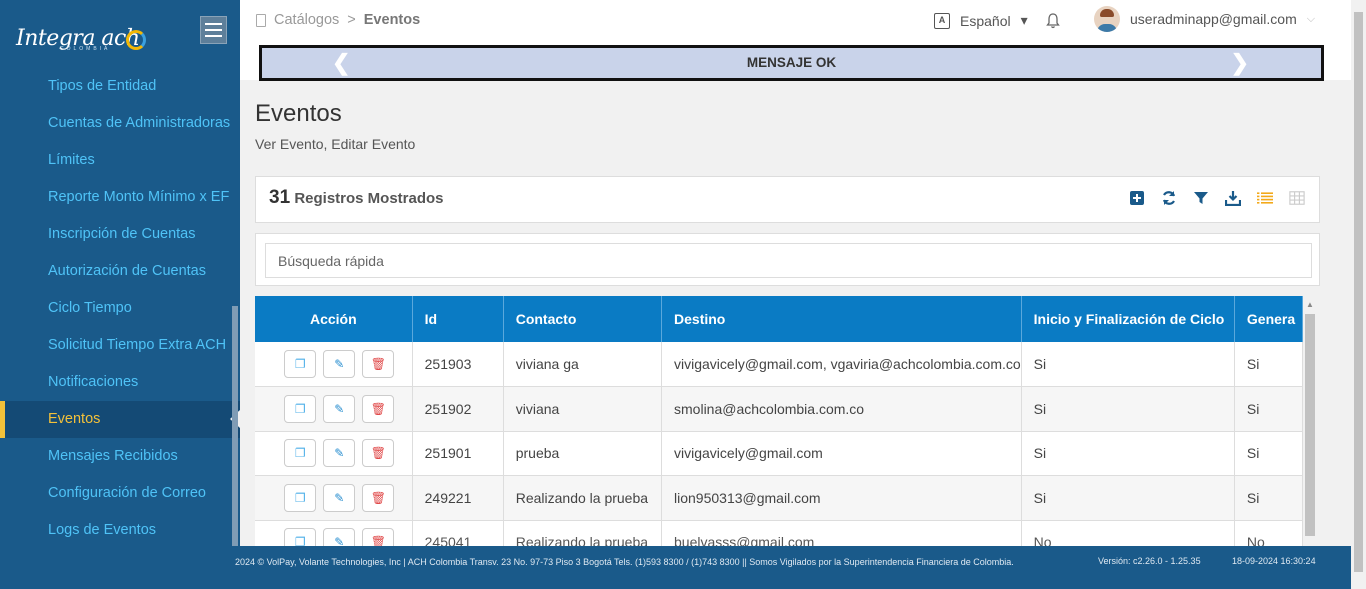  I want to click on table-scrollbar: ▲, so click(1310, 416).